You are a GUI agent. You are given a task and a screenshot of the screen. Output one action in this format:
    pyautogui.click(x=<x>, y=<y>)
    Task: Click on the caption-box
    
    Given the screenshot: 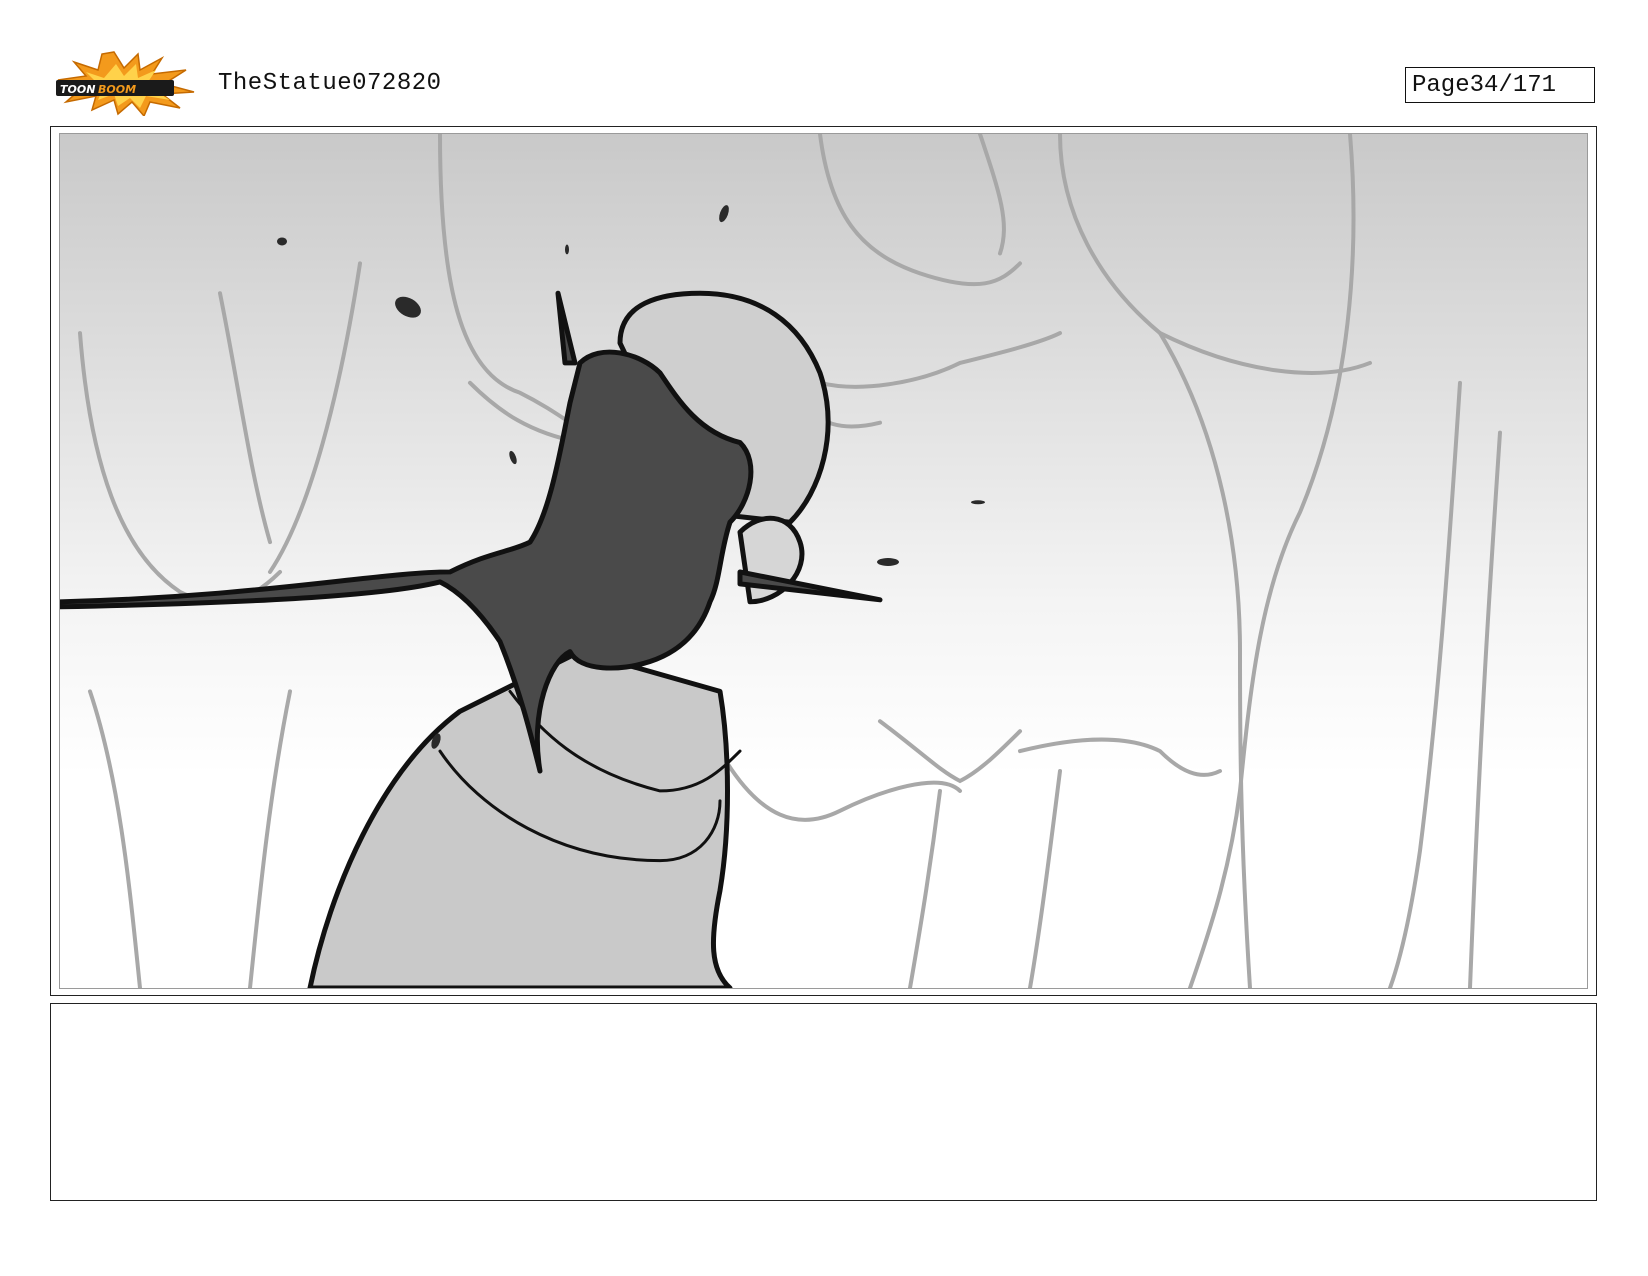 What is the action you would take?
    pyautogui.click(x=823, y=1102)
    